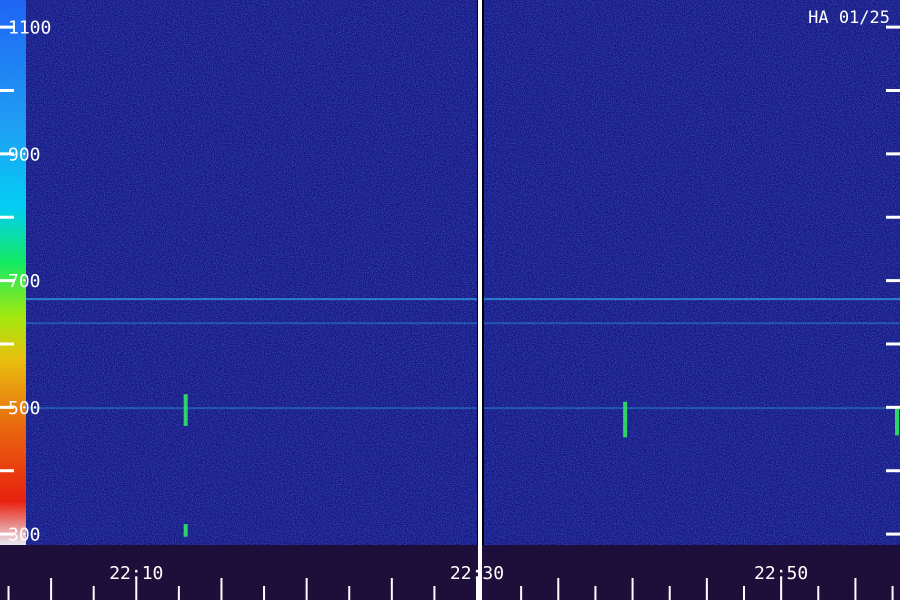  I want to click on segment-separator, so click(480, 300).